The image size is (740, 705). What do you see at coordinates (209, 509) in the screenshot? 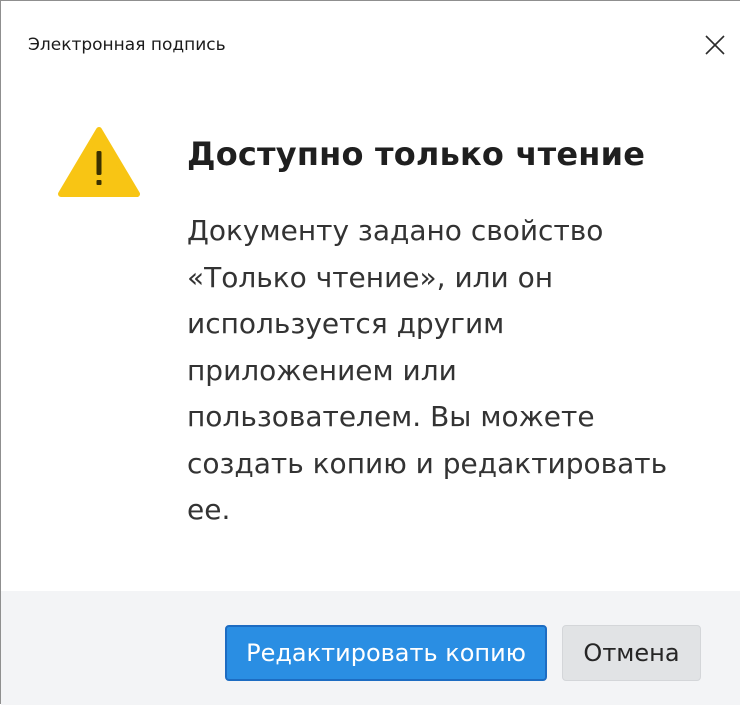
I see `message-line: ее.` at bounding box center [209, 509].